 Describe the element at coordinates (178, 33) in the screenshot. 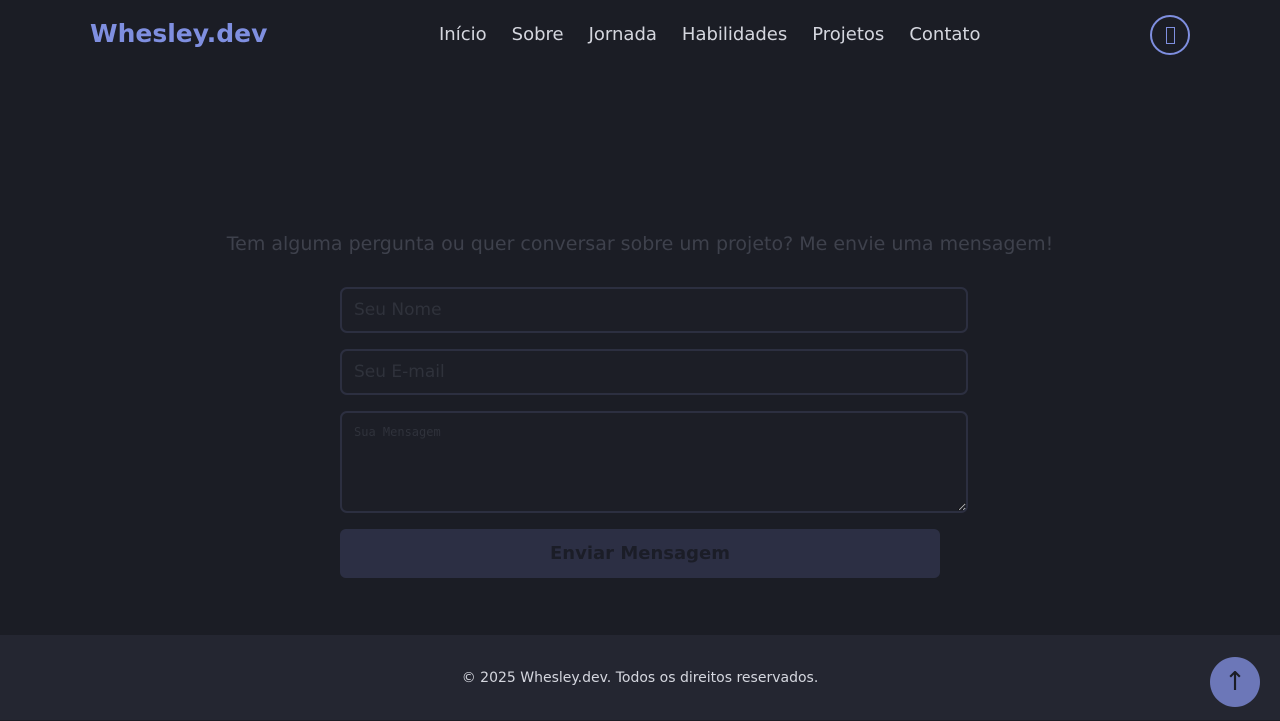

I see `logo: Whesley.dev` at that location.